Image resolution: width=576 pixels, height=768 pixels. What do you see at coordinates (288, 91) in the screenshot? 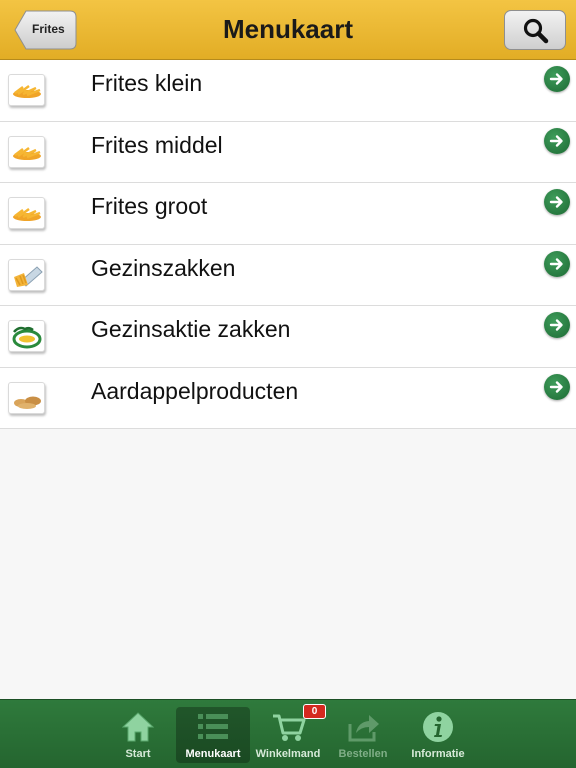
I see `list-item: Frites klein` at bounding box center [288, 91].